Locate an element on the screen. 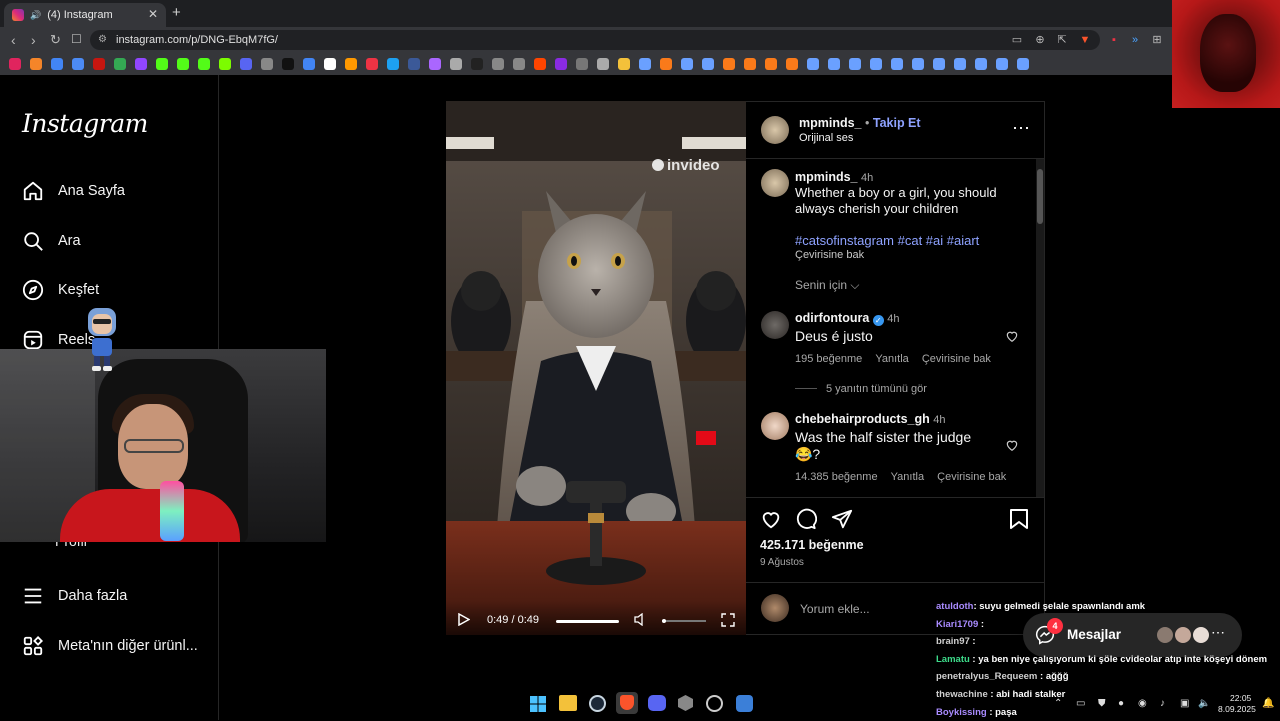 Image resolution: width=1280 pixels, height=721 pixels. tray-steam-icon: ● is located at coordinates (1121, 703).